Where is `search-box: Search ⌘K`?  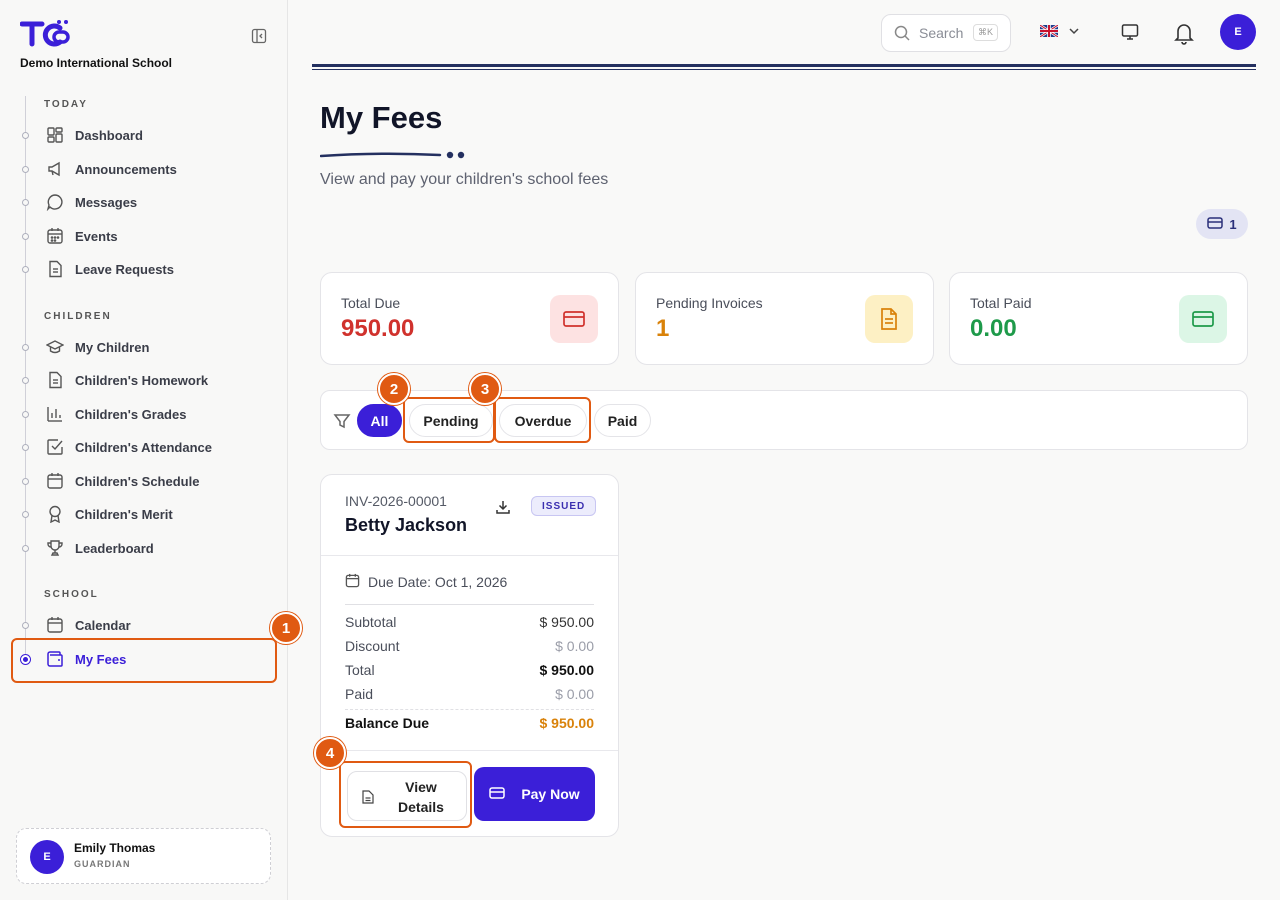
search-box: Search ⌘K is located at coordinates (946, 33).